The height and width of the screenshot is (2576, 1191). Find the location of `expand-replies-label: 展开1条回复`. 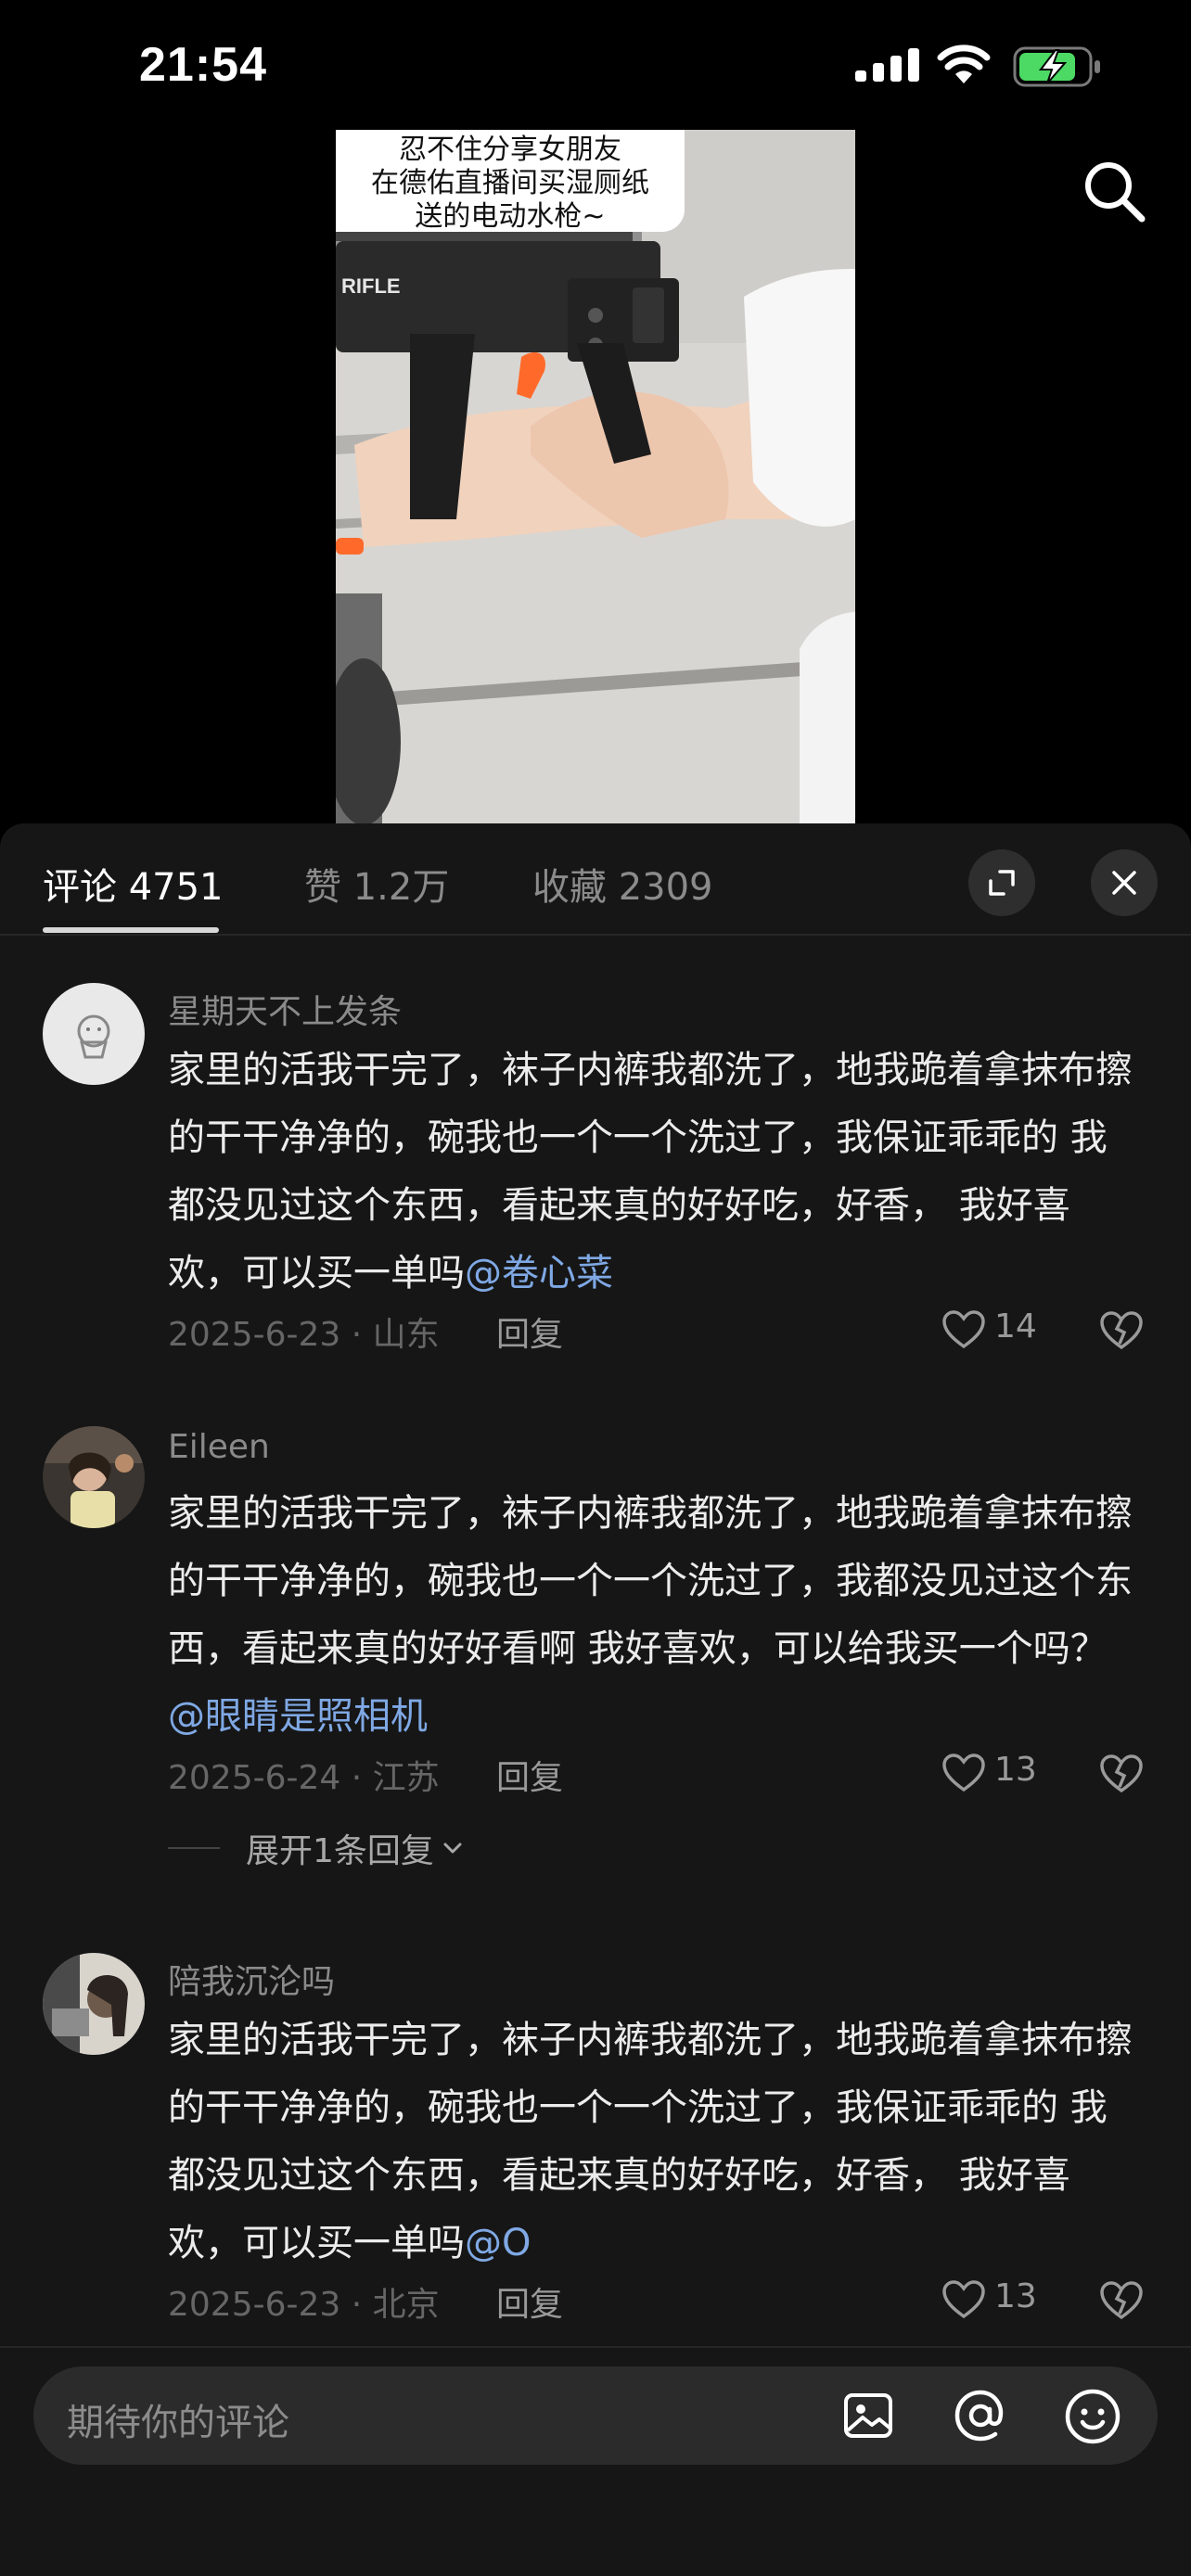

expand-replies-label: 展开1条回复 is located at coordinates (340, 1851).